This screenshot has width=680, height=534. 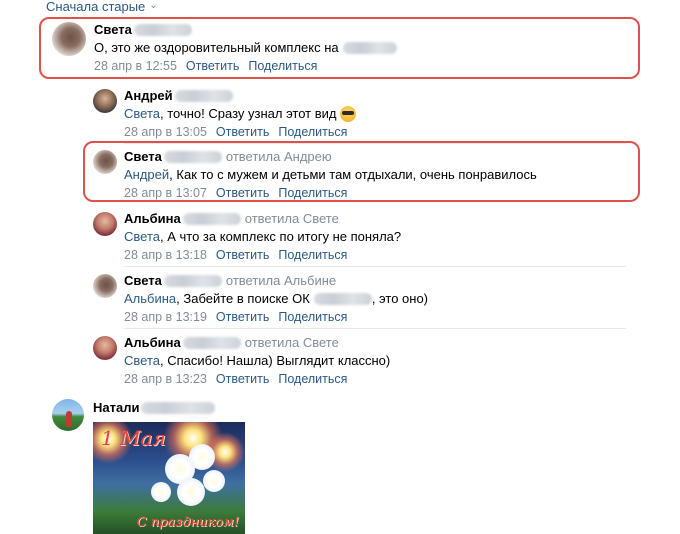 I want to click on comment-timestamp: 28 апр в 13:23, so click(x=165, y=379).